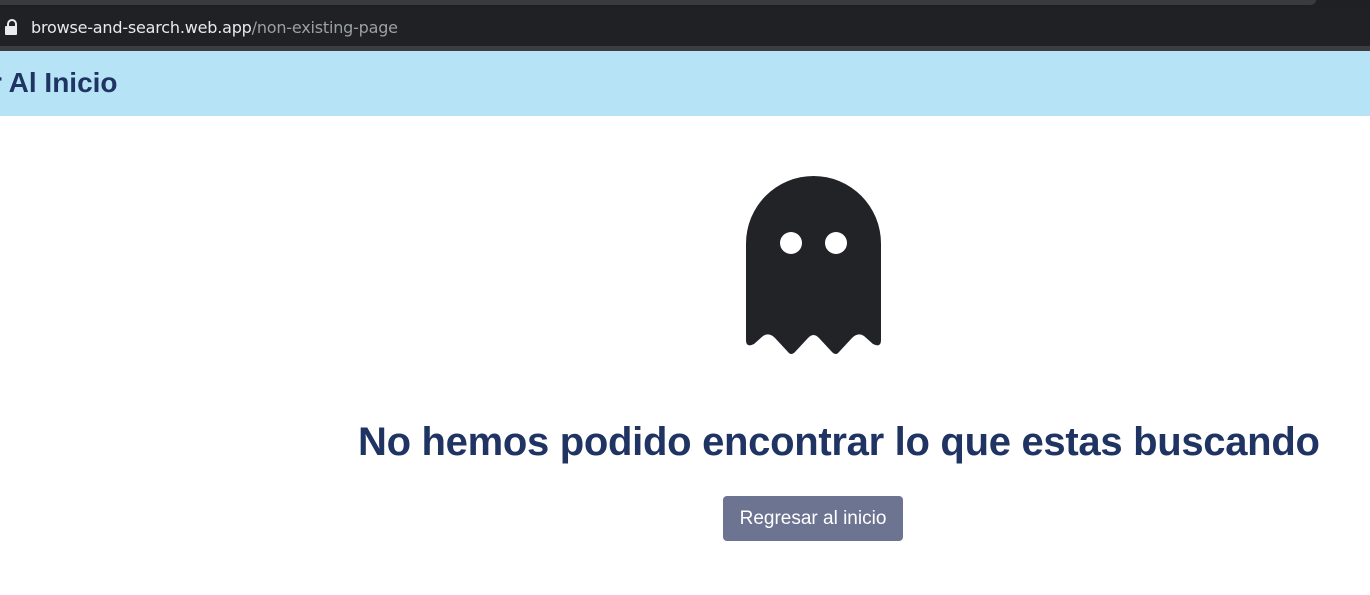 The width and height of the screenshot is (1370, 595). Describe the element at coordinates (658, 2) in the screenshot. I see `browser-tab-edge` at that location.